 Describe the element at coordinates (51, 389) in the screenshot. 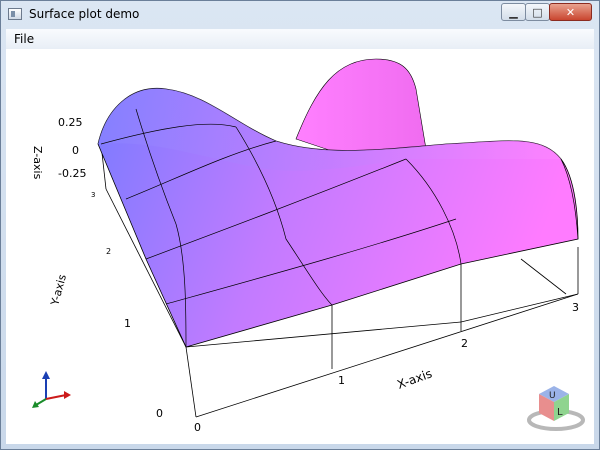

I see `orientation-axes-icon` at that location.